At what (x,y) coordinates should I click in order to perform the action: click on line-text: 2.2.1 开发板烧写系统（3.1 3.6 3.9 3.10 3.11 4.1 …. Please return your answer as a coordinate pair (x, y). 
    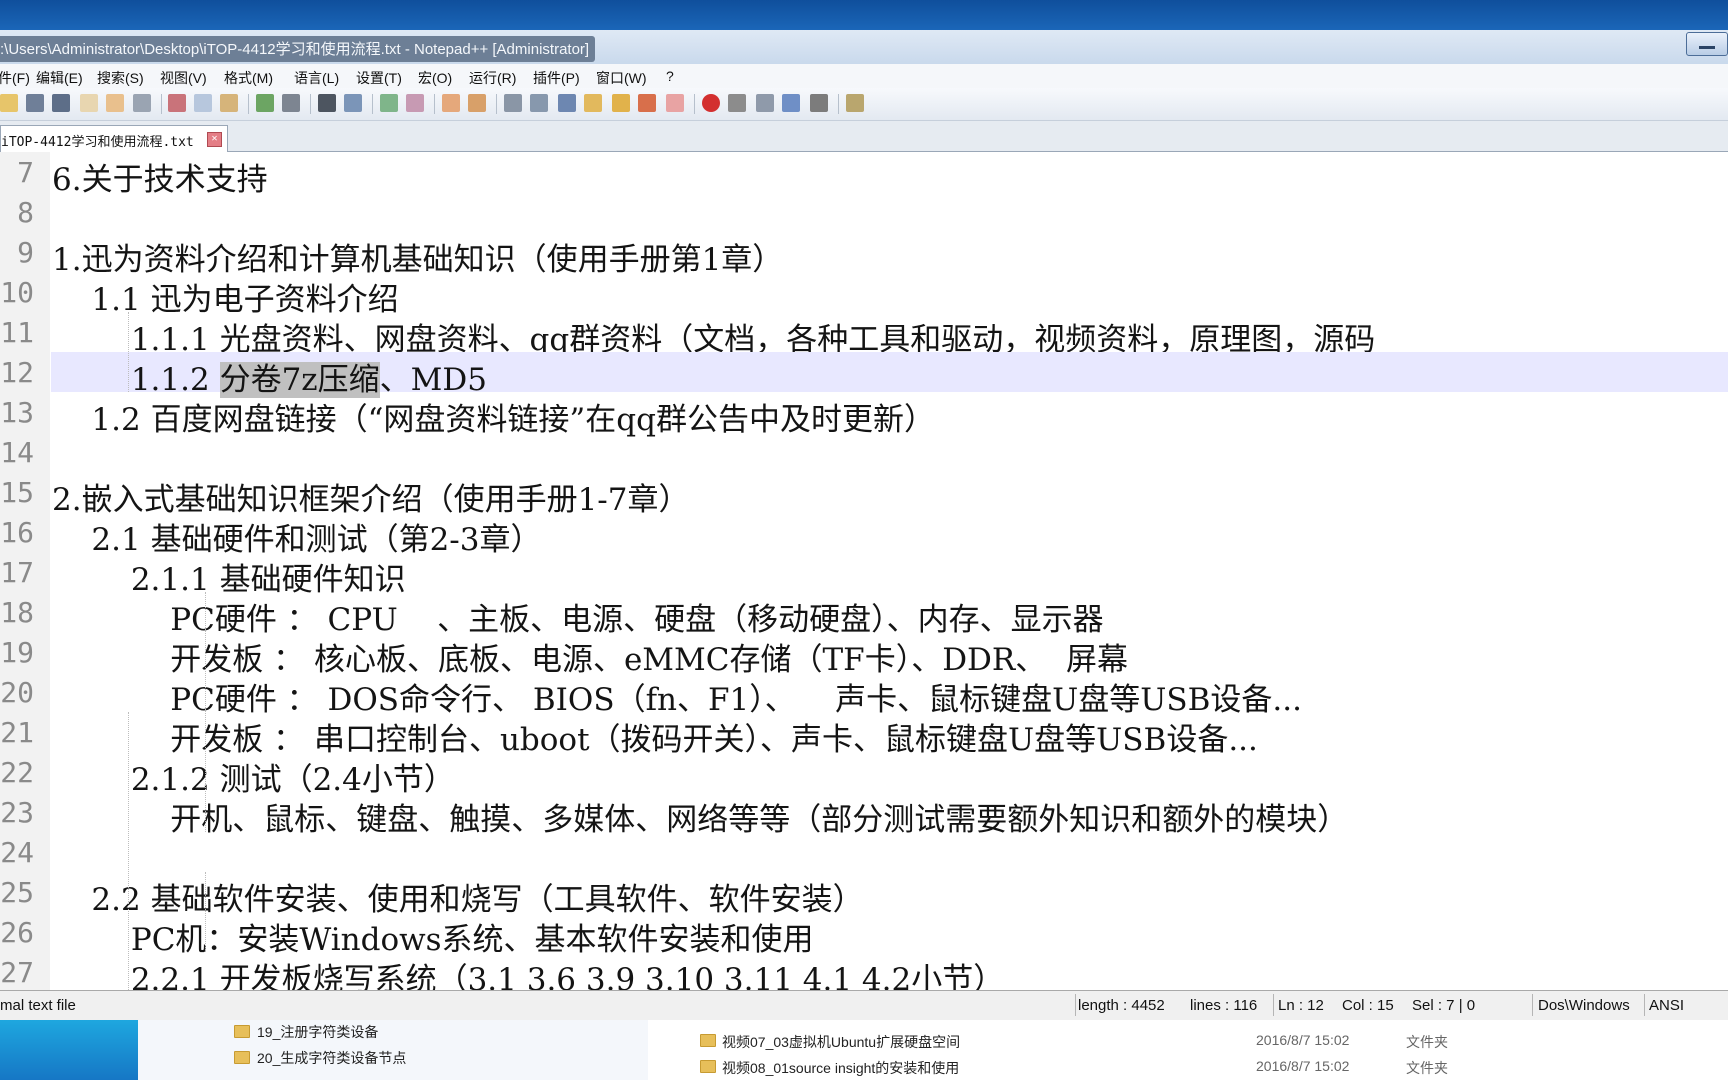
    Looking at the image, I should click on (528, 976).